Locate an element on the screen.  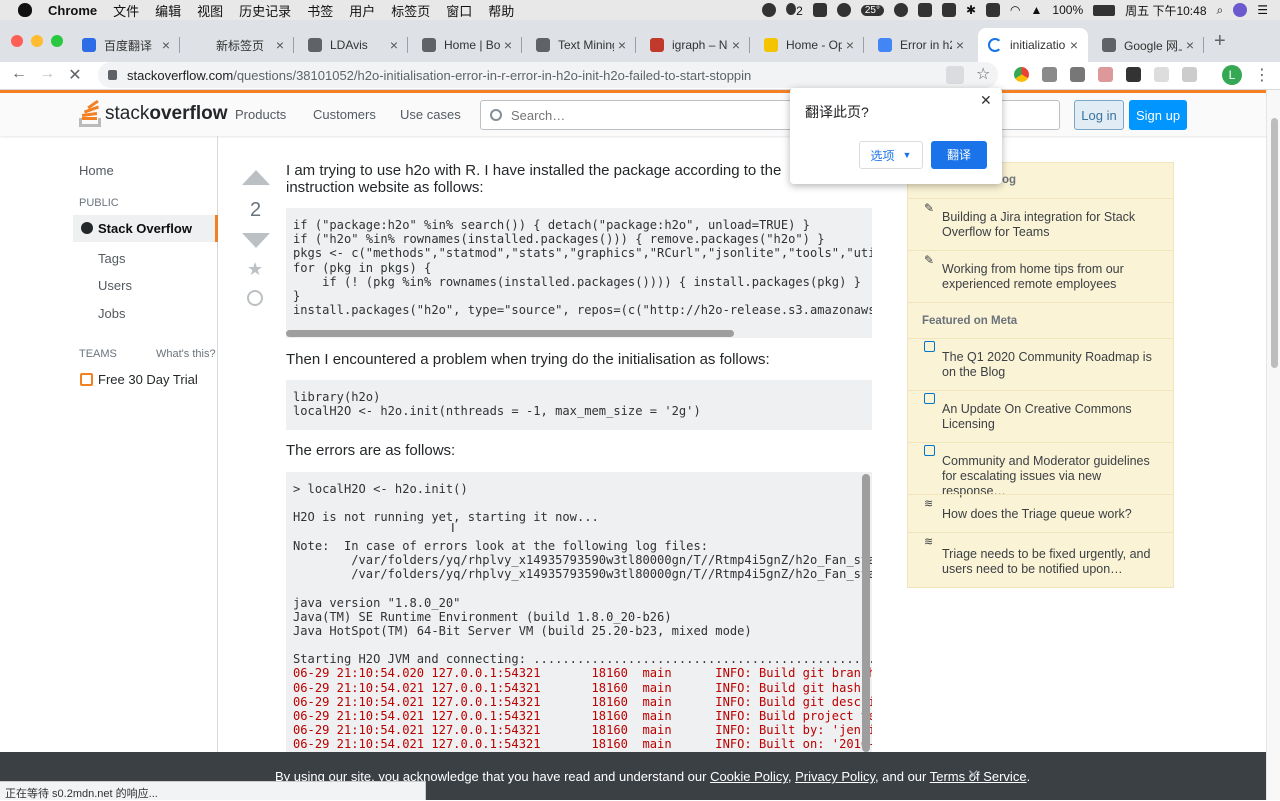
minimize-window-button is located at coordinates (37, 41).